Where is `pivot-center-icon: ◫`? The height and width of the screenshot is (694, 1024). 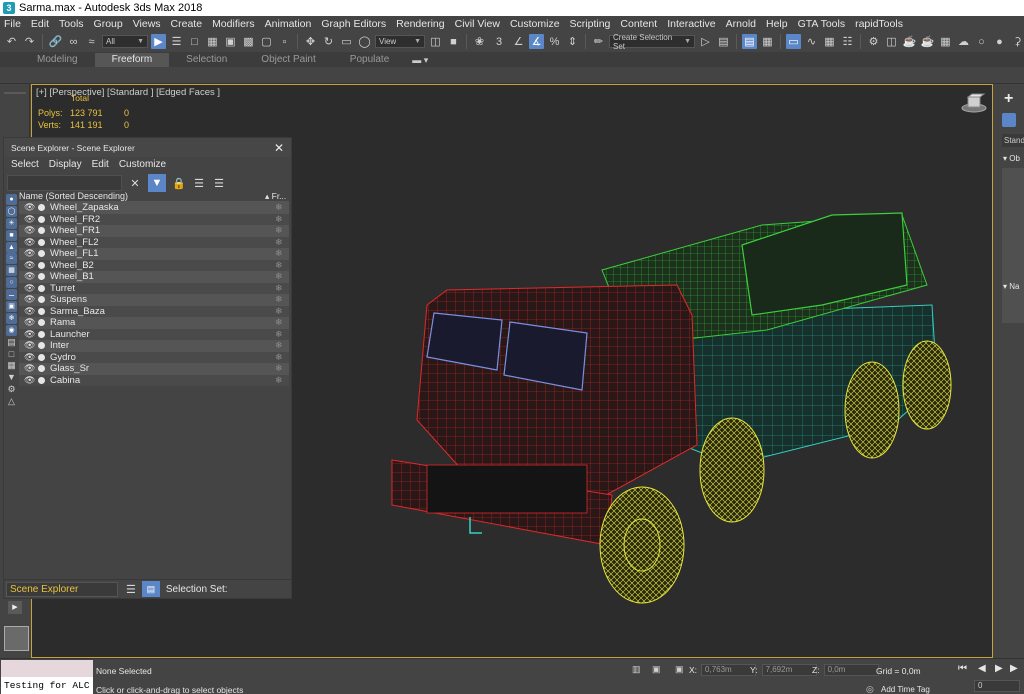 pivot-center-icon: ◫ is located at coordinates (435, 41).